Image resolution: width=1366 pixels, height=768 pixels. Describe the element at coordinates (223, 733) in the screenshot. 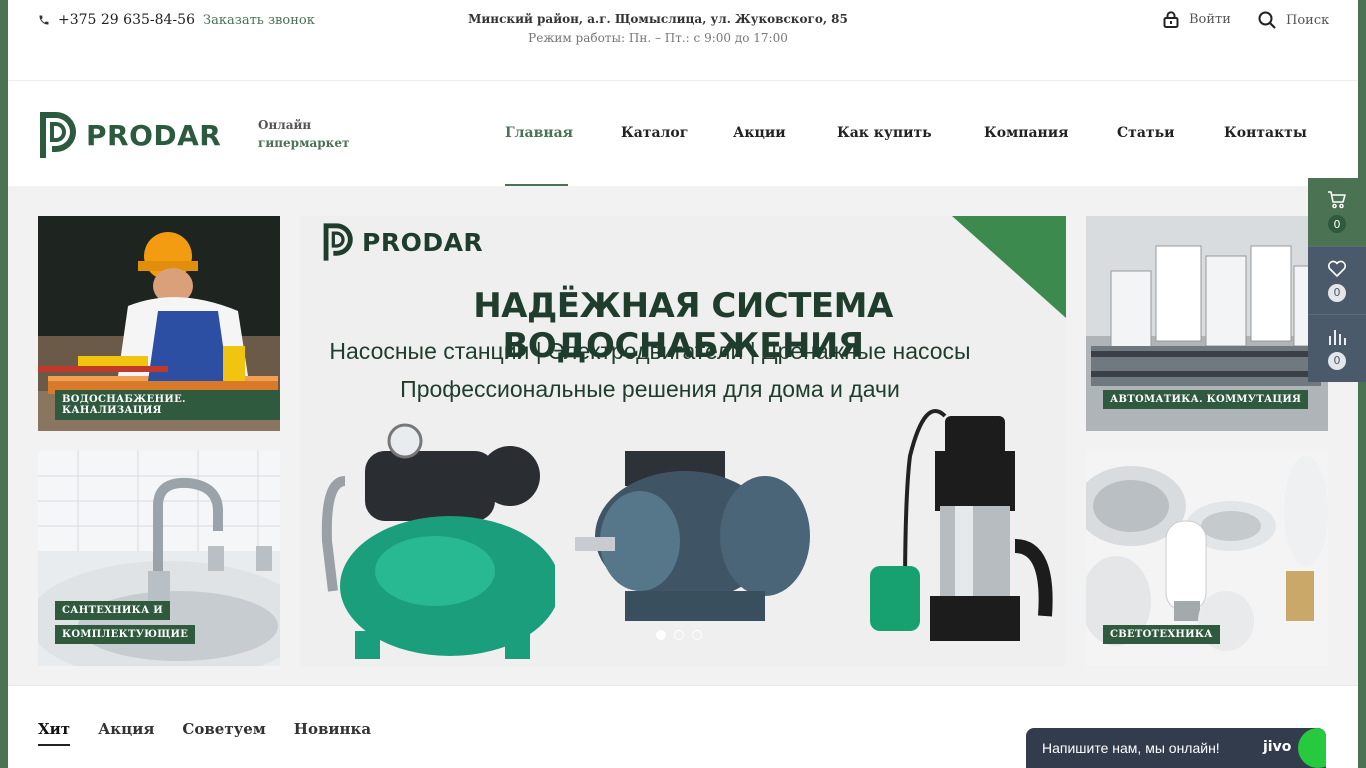

I see `tab-recommended: Советуем` at that location.